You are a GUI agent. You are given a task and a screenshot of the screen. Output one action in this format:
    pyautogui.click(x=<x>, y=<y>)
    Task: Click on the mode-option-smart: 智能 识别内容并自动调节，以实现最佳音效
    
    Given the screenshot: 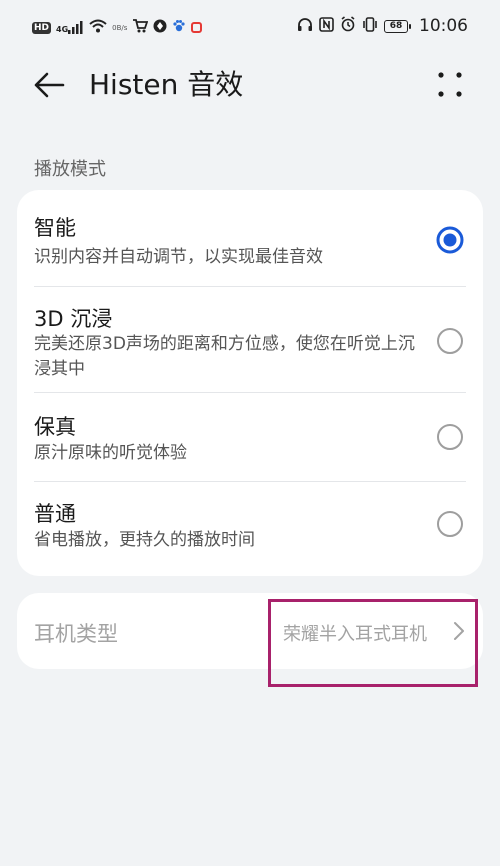 What is the action you would take?
    pyautogui.click(x=250, y=238)
    